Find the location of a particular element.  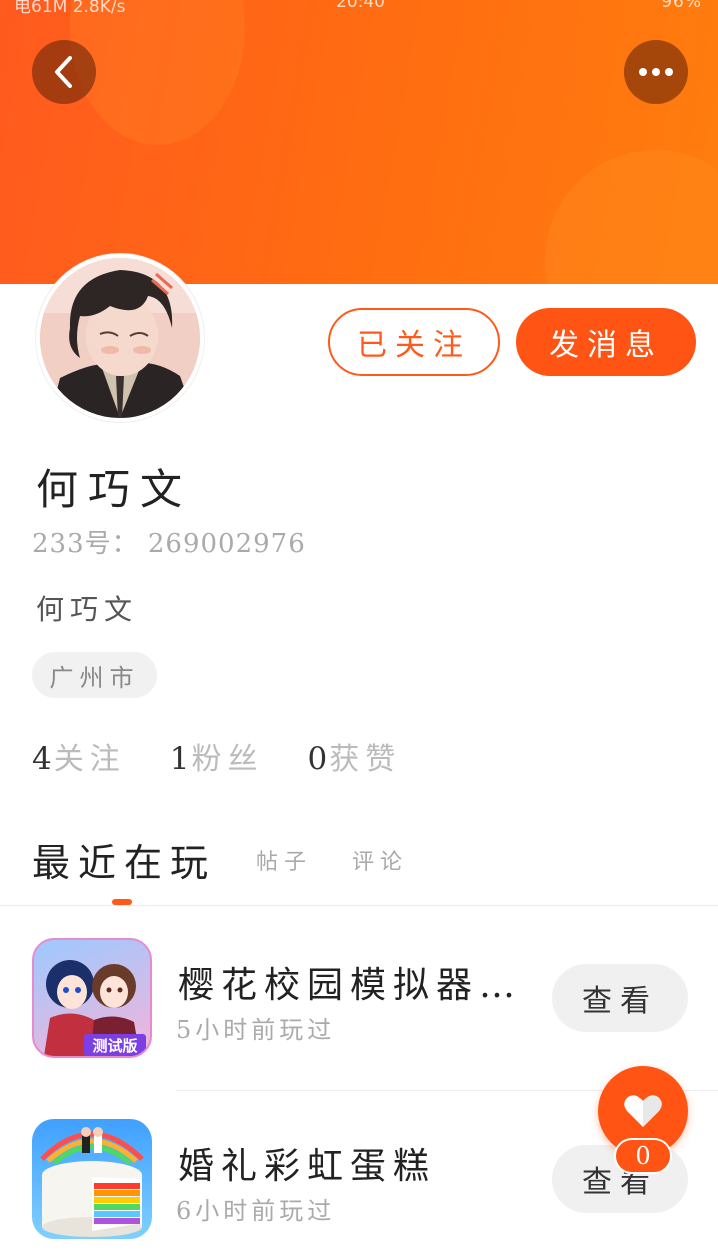

send-message-button: 发消息 is located at coordinates (606, 342).